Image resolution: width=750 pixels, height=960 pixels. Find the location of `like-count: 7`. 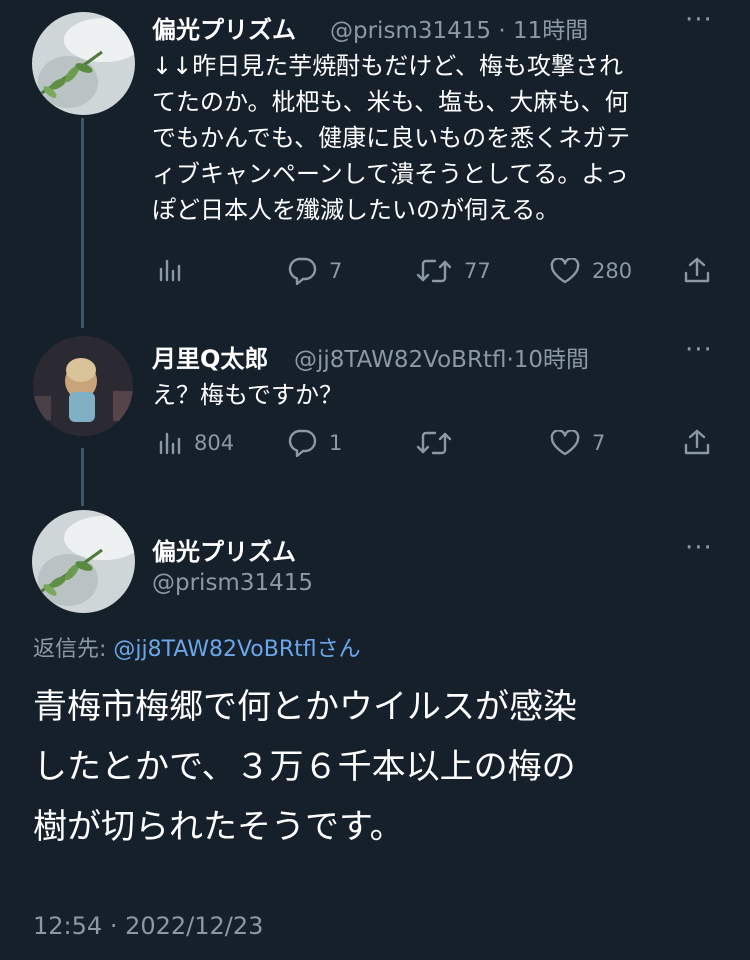

like-count: 7 is located at coordinates (599, 443).